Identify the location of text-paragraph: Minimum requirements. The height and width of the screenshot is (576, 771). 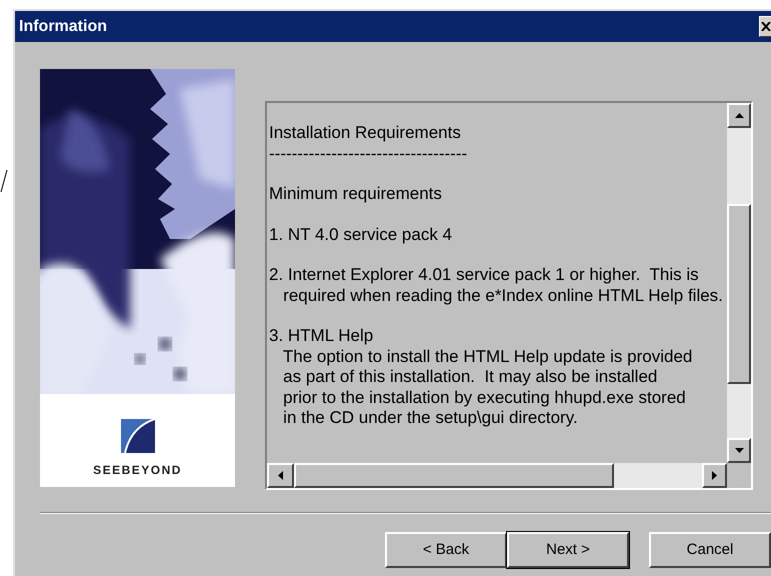
(356, 194).